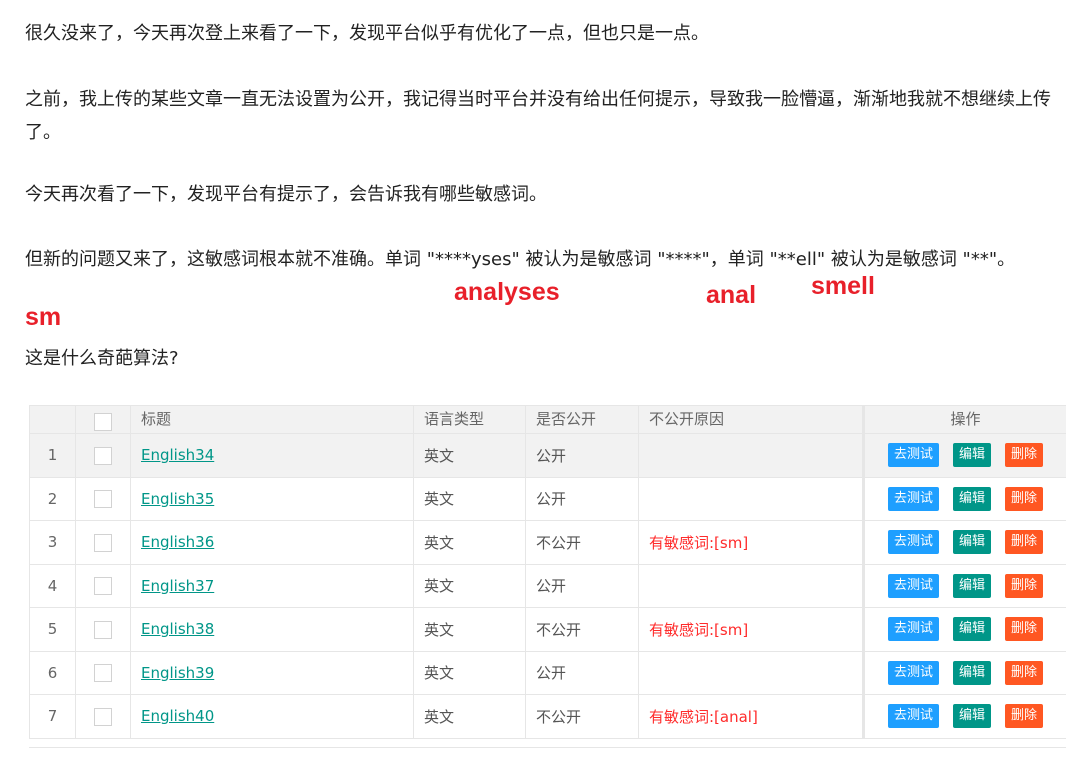 The width and height of the screenshot is (1086, 761). What do you see at coordinates (52, 629) in the screenshot?
I see `row-index: 5` at bounding box center [52, 629].